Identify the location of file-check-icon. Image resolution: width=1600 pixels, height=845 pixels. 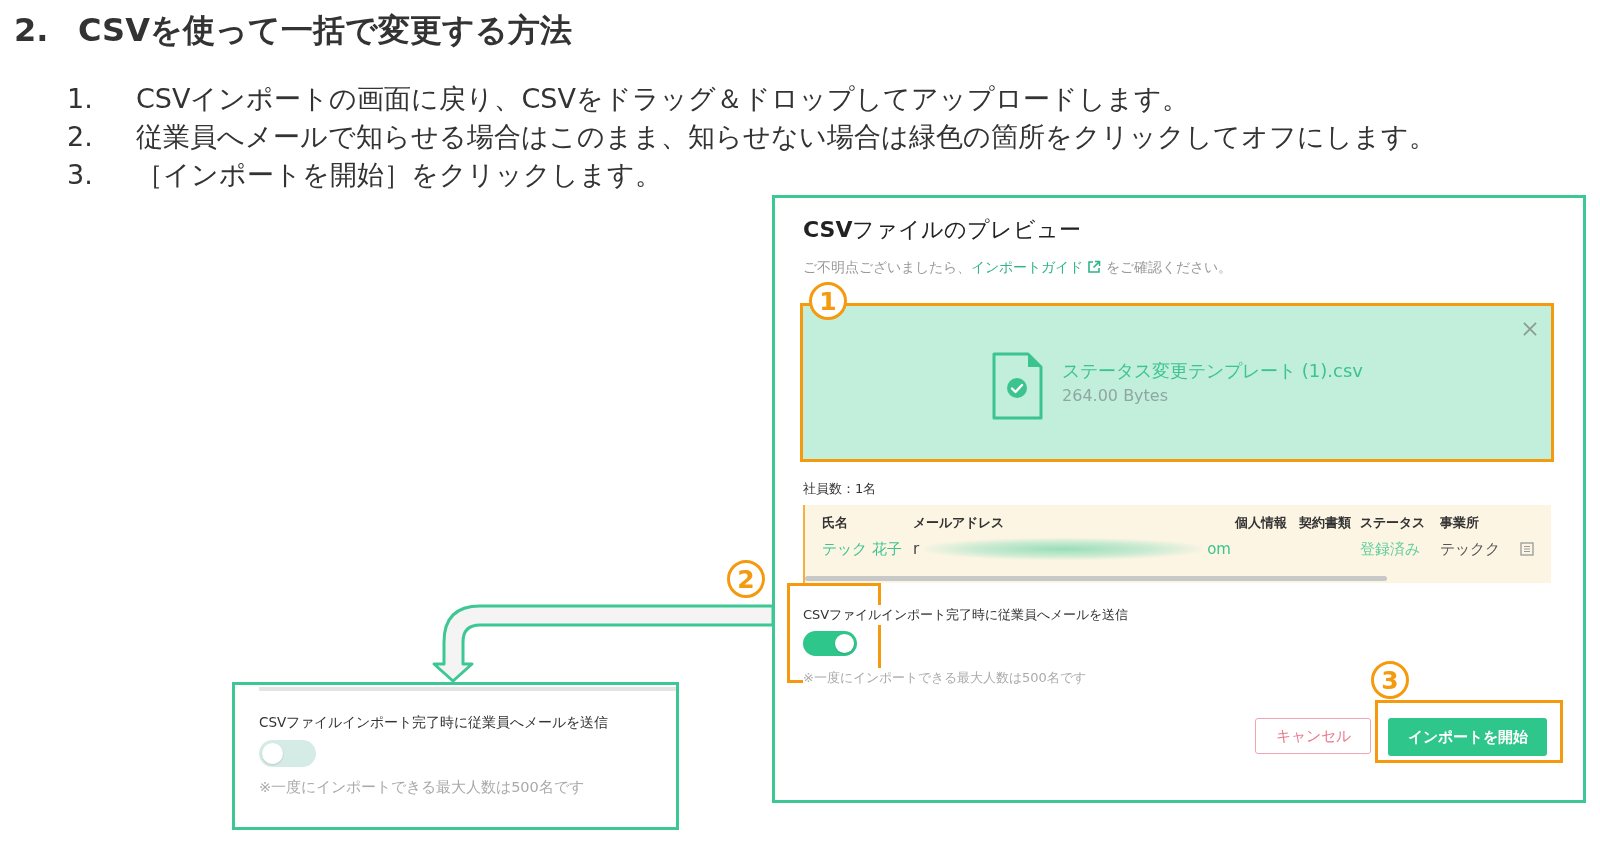
(1018, 385).